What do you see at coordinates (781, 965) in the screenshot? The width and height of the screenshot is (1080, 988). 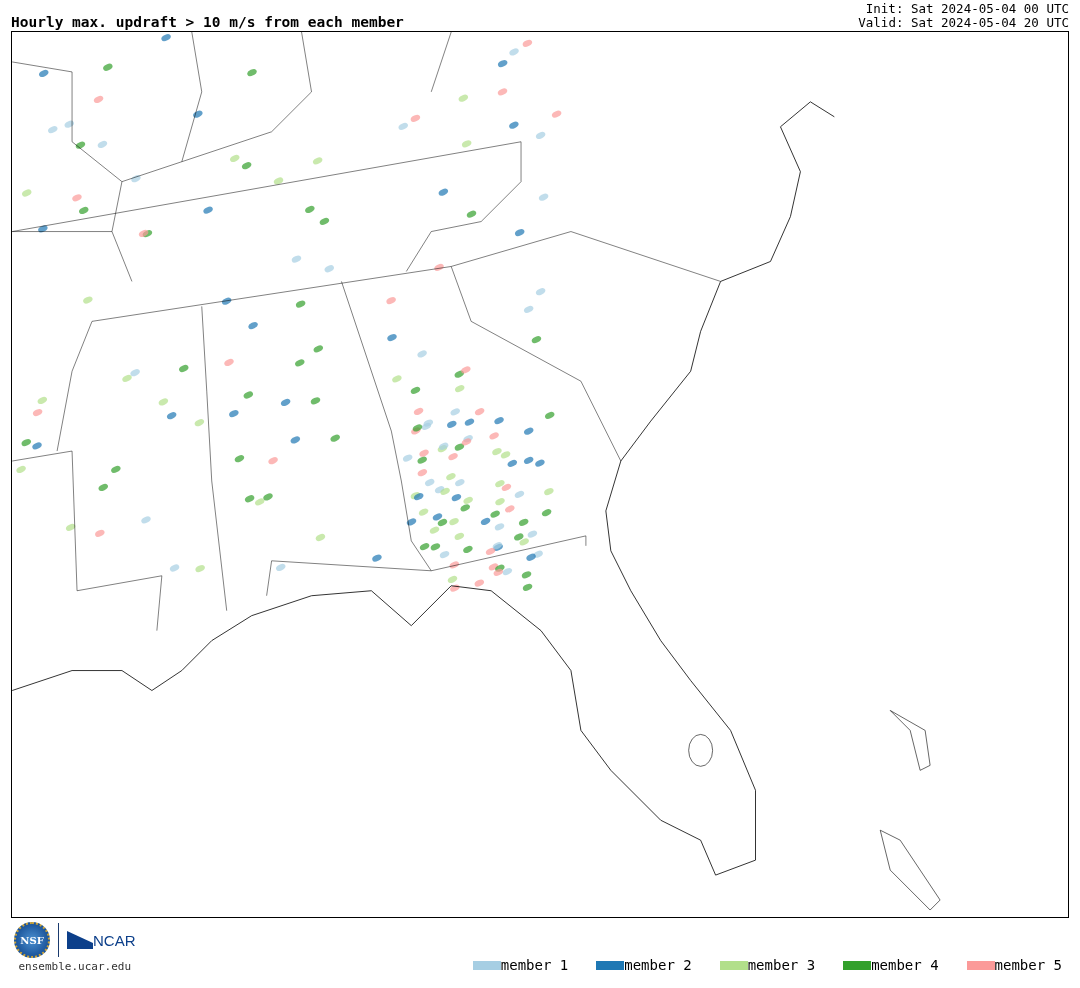 I see `legend-label: member 3` at bounding box center [781, 965].